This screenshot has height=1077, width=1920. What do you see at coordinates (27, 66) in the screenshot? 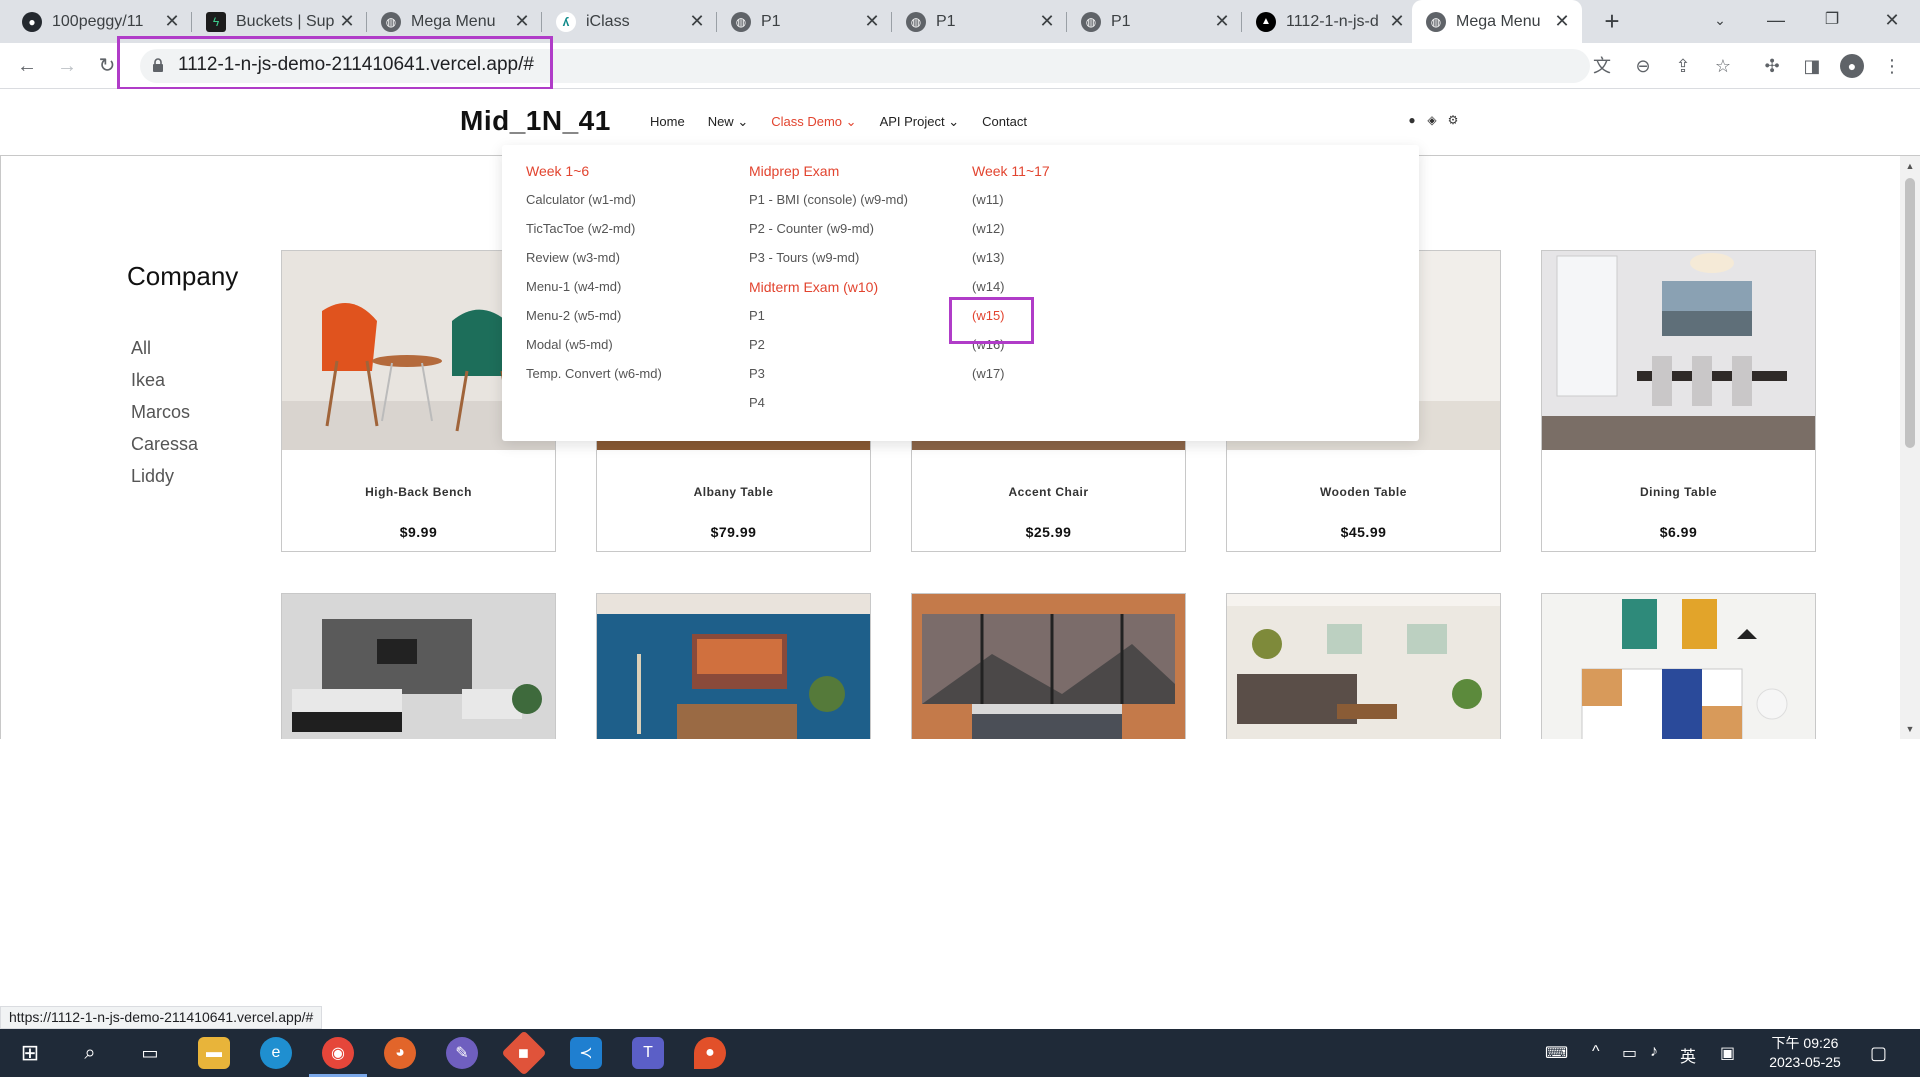
I see `back-icon: ←` at bounding box center [27, 66].